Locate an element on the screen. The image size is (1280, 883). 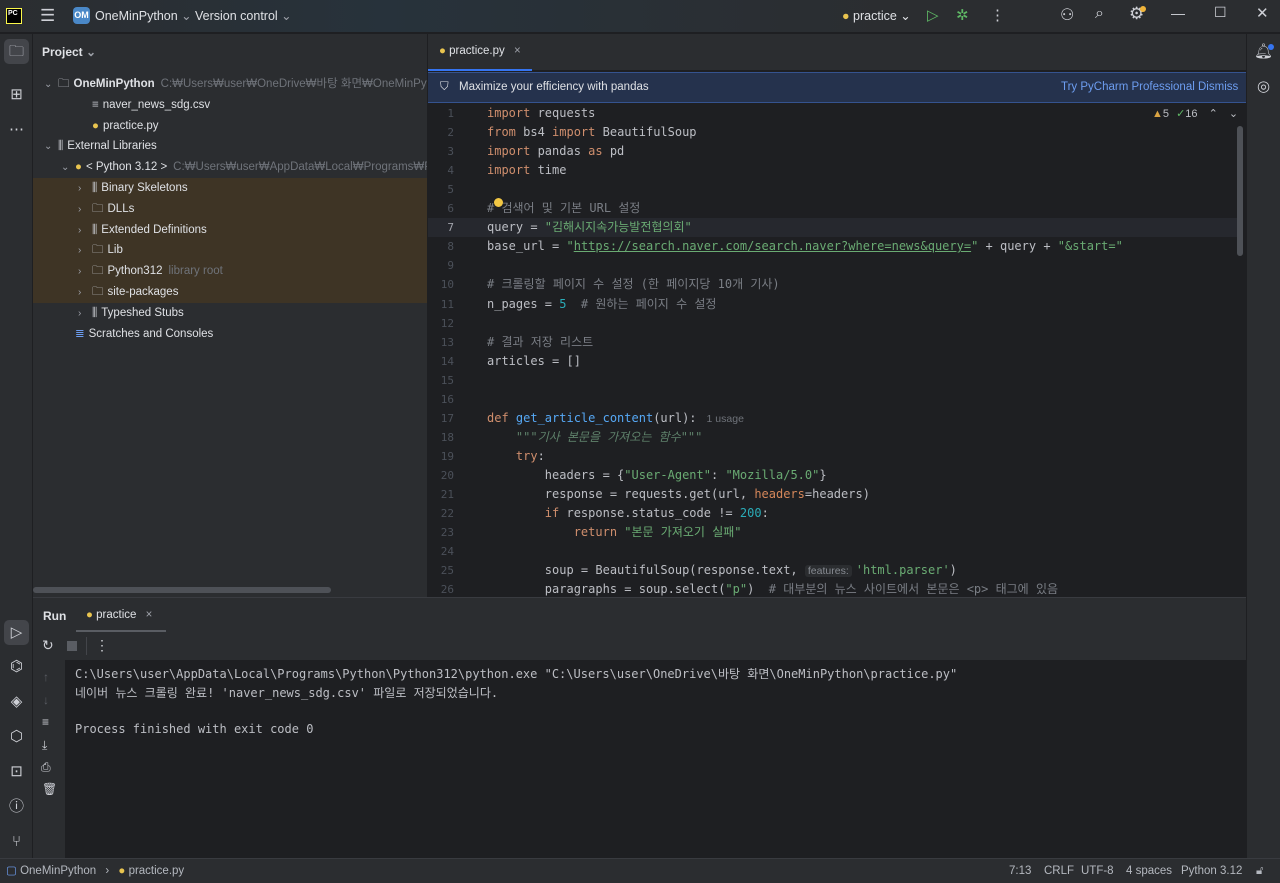
intention-bulb-icon is located at coordinates (498, 202).